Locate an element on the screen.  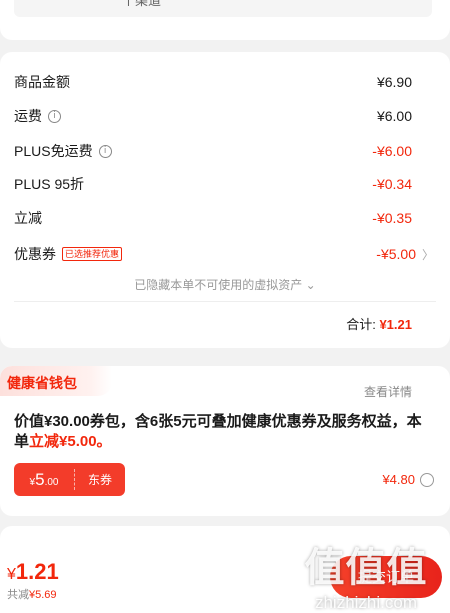
row-goods-amount: 商品金额 ¥6.90 is located at coordinates (213, 82).